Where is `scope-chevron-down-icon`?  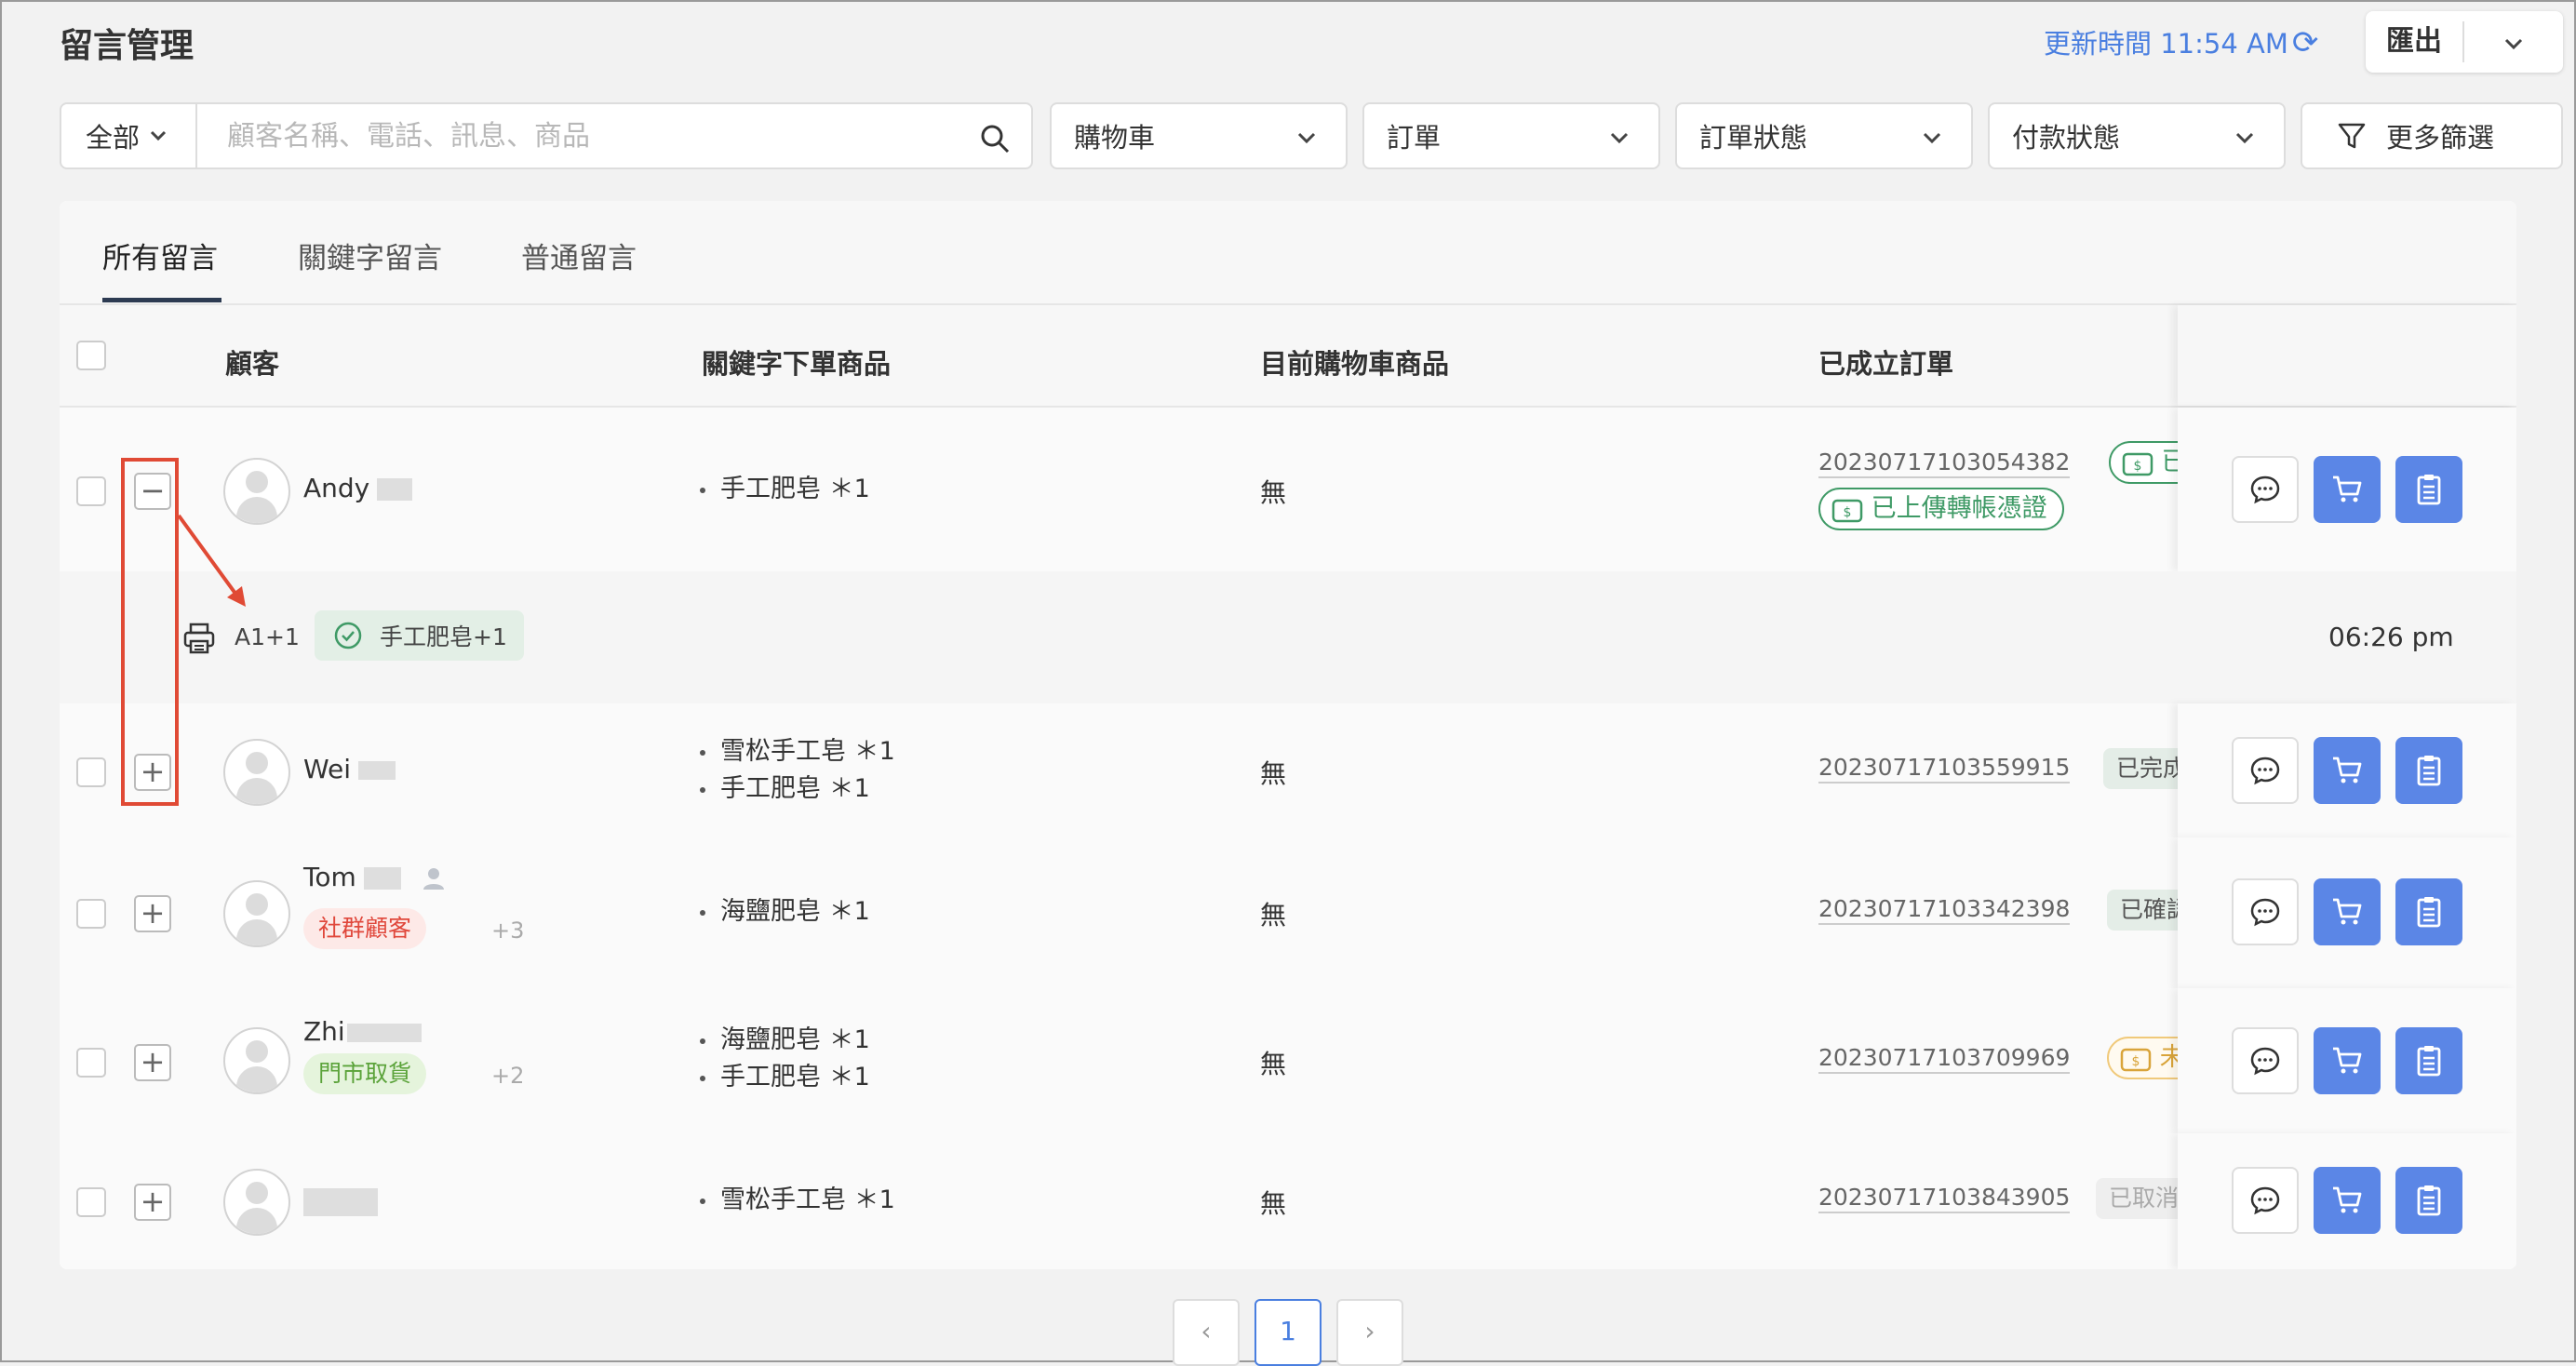
scope-chevron-down-icon is located at coordinates (158, 135).